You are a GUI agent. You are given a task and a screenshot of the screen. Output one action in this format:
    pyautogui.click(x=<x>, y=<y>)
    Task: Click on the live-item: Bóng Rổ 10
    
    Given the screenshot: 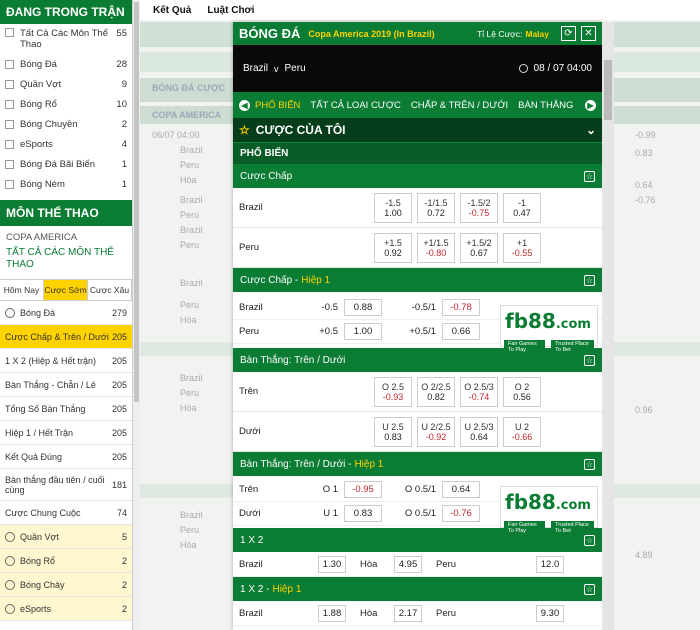 What is the action you would take?
    pyautogui.click(x=66, y=104)
    